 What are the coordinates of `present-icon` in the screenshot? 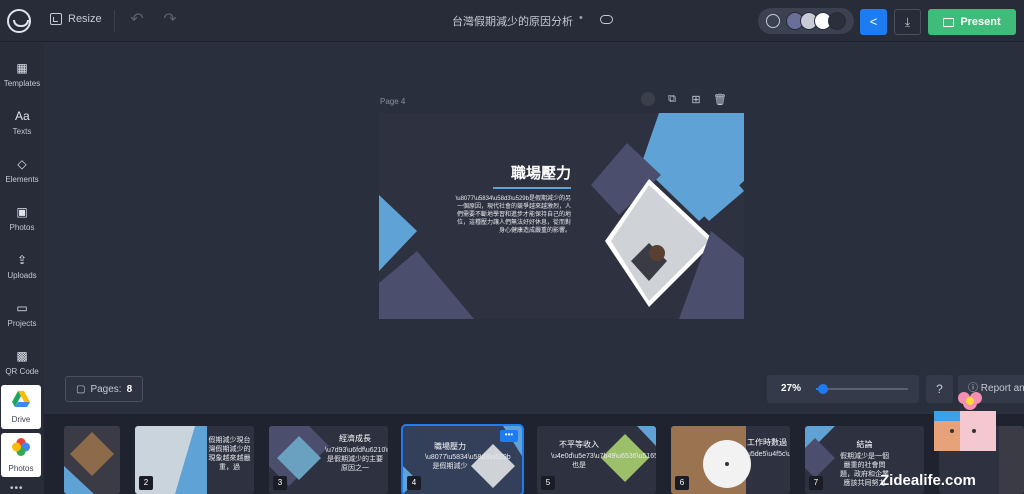 It's located at (949, 22).